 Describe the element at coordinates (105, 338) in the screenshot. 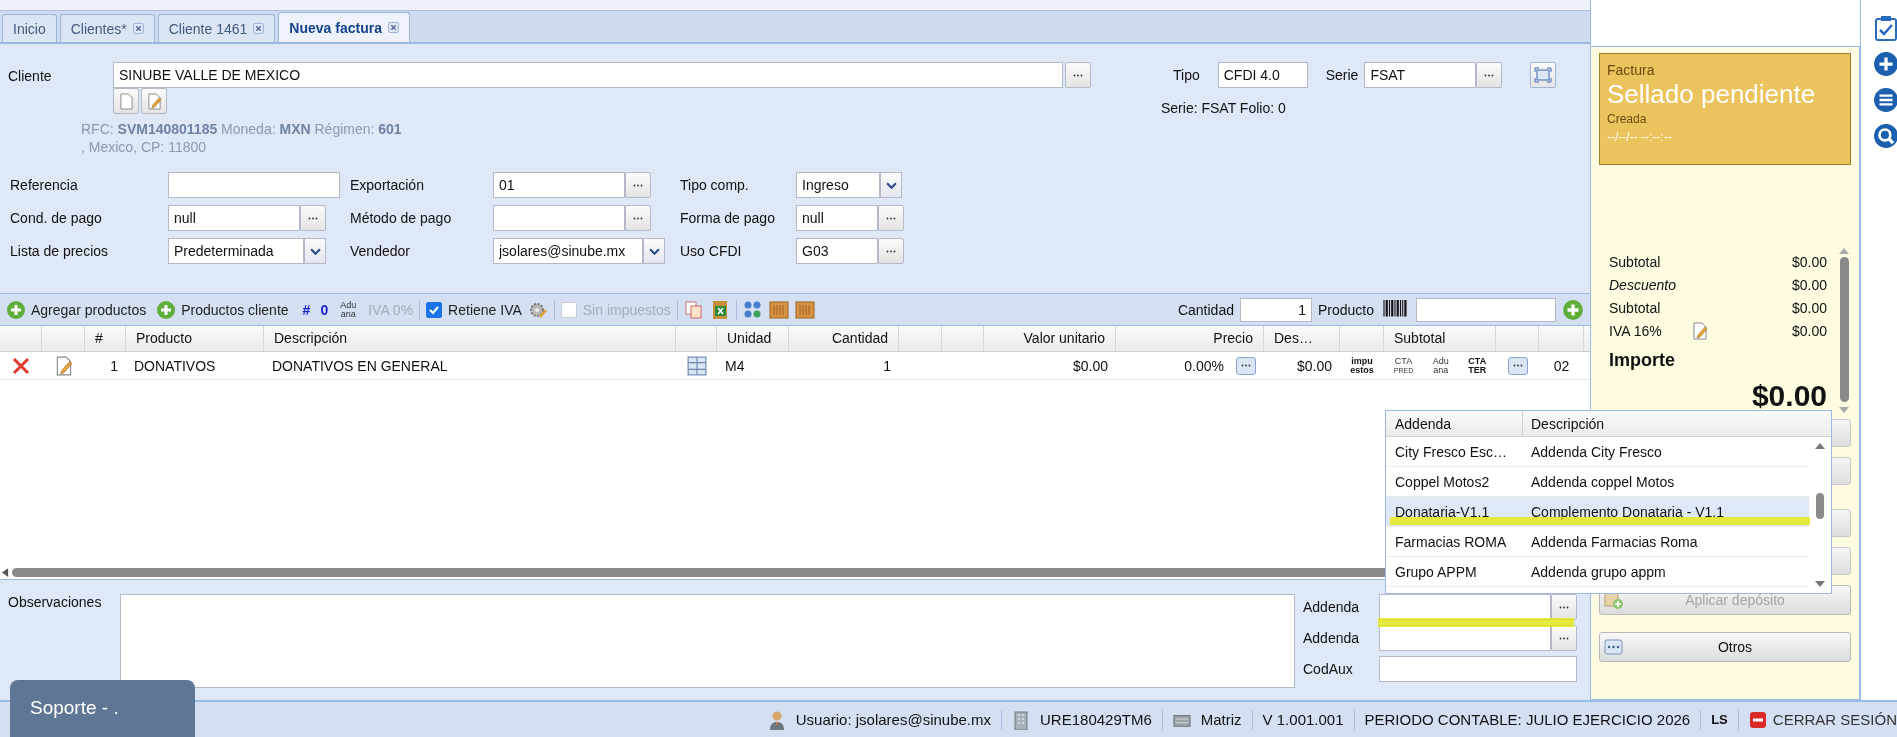

I see `column-header: #` at that location.